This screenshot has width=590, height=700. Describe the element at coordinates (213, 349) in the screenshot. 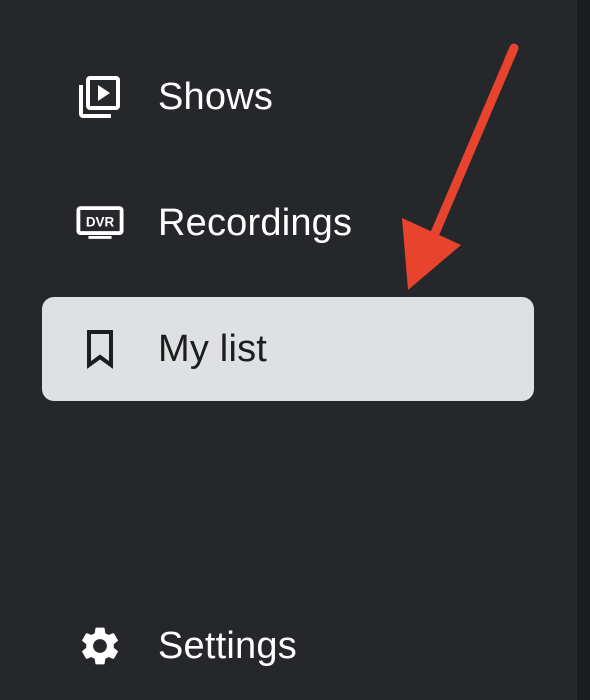

I see `nav-label-my-list: My list` at that location.